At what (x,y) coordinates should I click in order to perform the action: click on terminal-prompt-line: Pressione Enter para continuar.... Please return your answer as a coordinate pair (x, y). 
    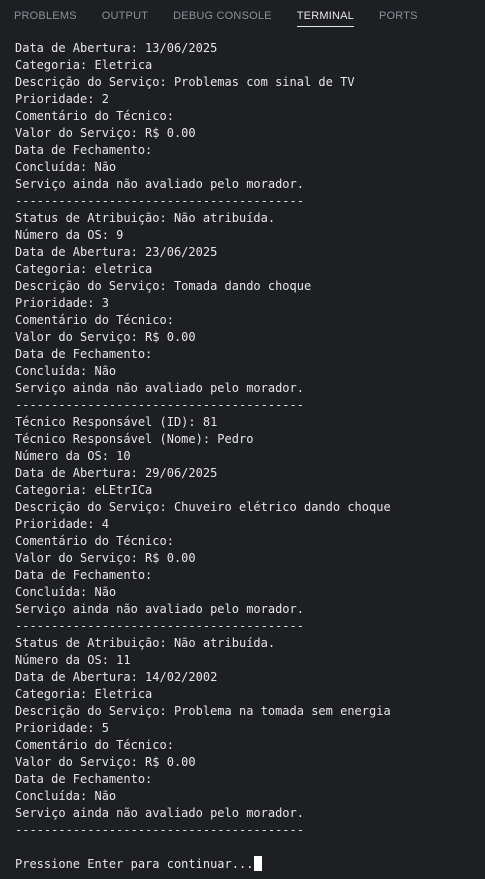
    Looking at the image, I should click on (245, 864).